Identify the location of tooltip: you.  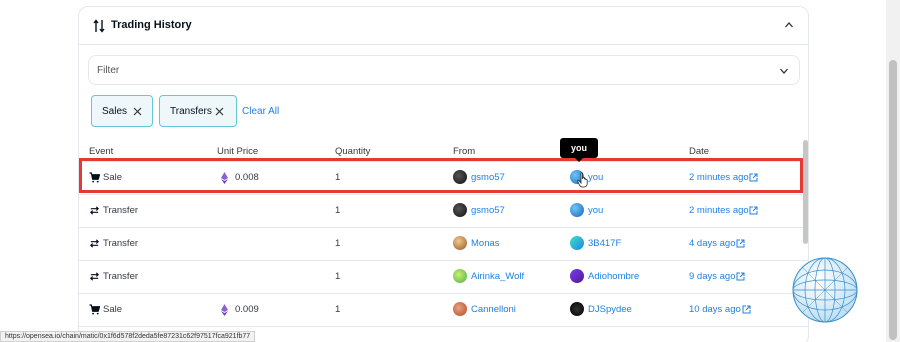
(579, 150).